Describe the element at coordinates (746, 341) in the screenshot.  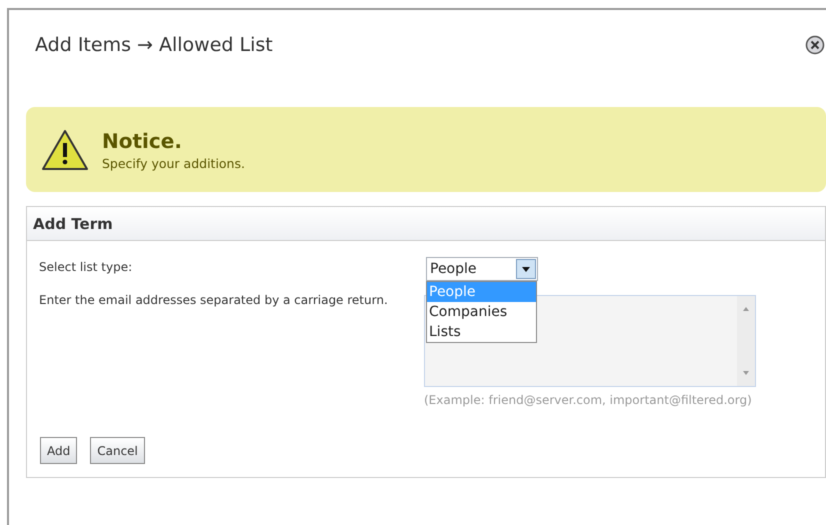
I see `scrollbar-icon` at that location.